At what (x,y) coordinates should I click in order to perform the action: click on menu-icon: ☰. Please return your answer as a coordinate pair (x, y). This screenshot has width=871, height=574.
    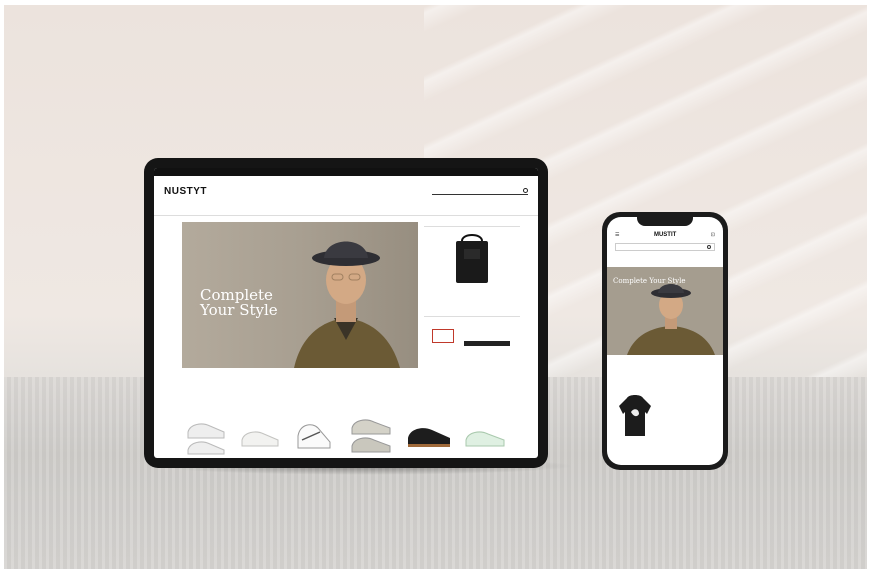
    Looking at the image, I should click on (617, 235).